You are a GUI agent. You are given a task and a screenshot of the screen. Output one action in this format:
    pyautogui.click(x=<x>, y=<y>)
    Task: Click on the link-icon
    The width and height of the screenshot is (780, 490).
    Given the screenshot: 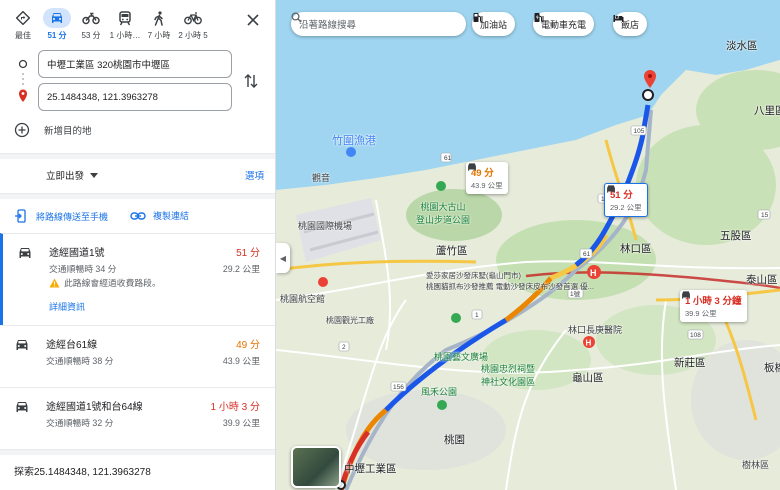 What is the action you would take?
    pyautogui.click(x=138, y=215)
    